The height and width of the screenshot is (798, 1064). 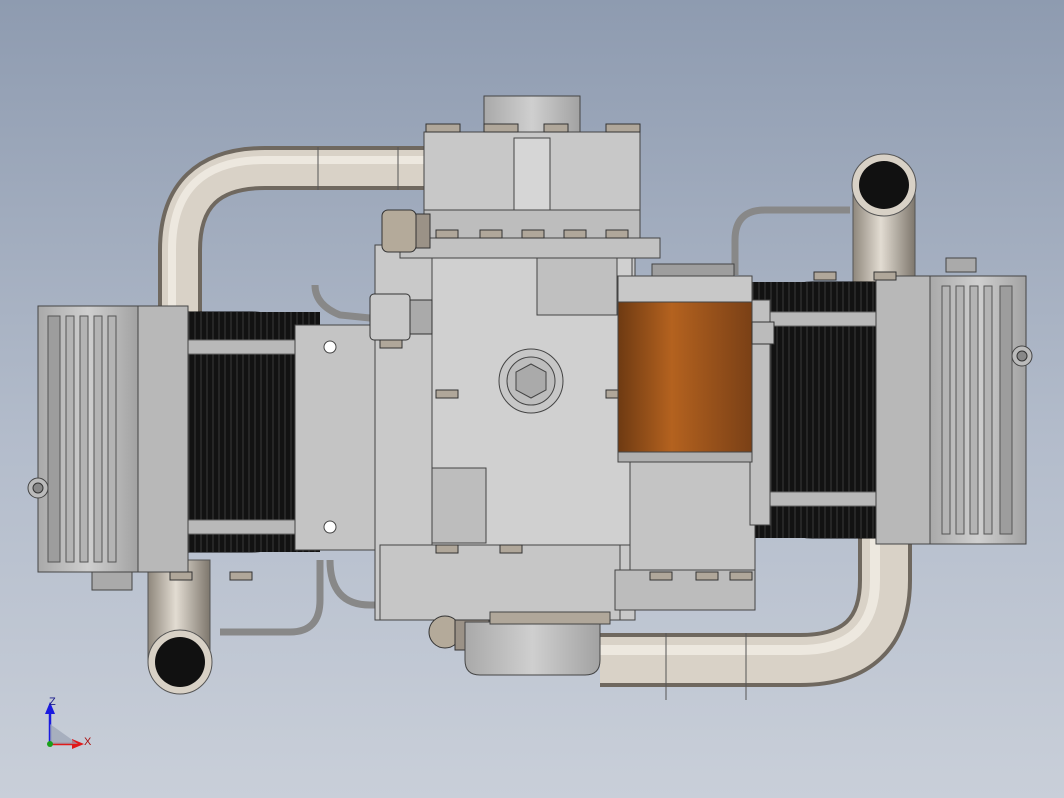 What do you see at coordinates (50, 744) in the screenshot?
I see `y-axis-dot` at bounding box center [50, 744].